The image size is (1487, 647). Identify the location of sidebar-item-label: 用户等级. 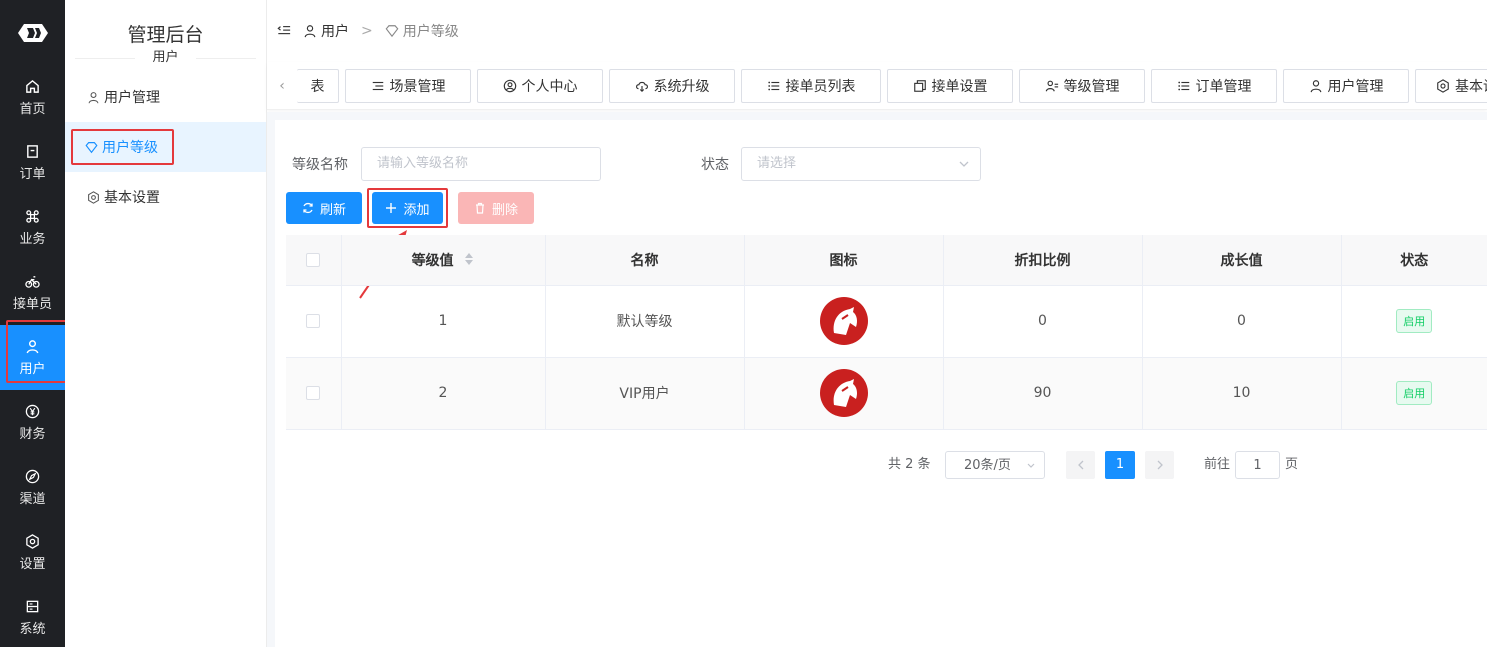
(130, 148).